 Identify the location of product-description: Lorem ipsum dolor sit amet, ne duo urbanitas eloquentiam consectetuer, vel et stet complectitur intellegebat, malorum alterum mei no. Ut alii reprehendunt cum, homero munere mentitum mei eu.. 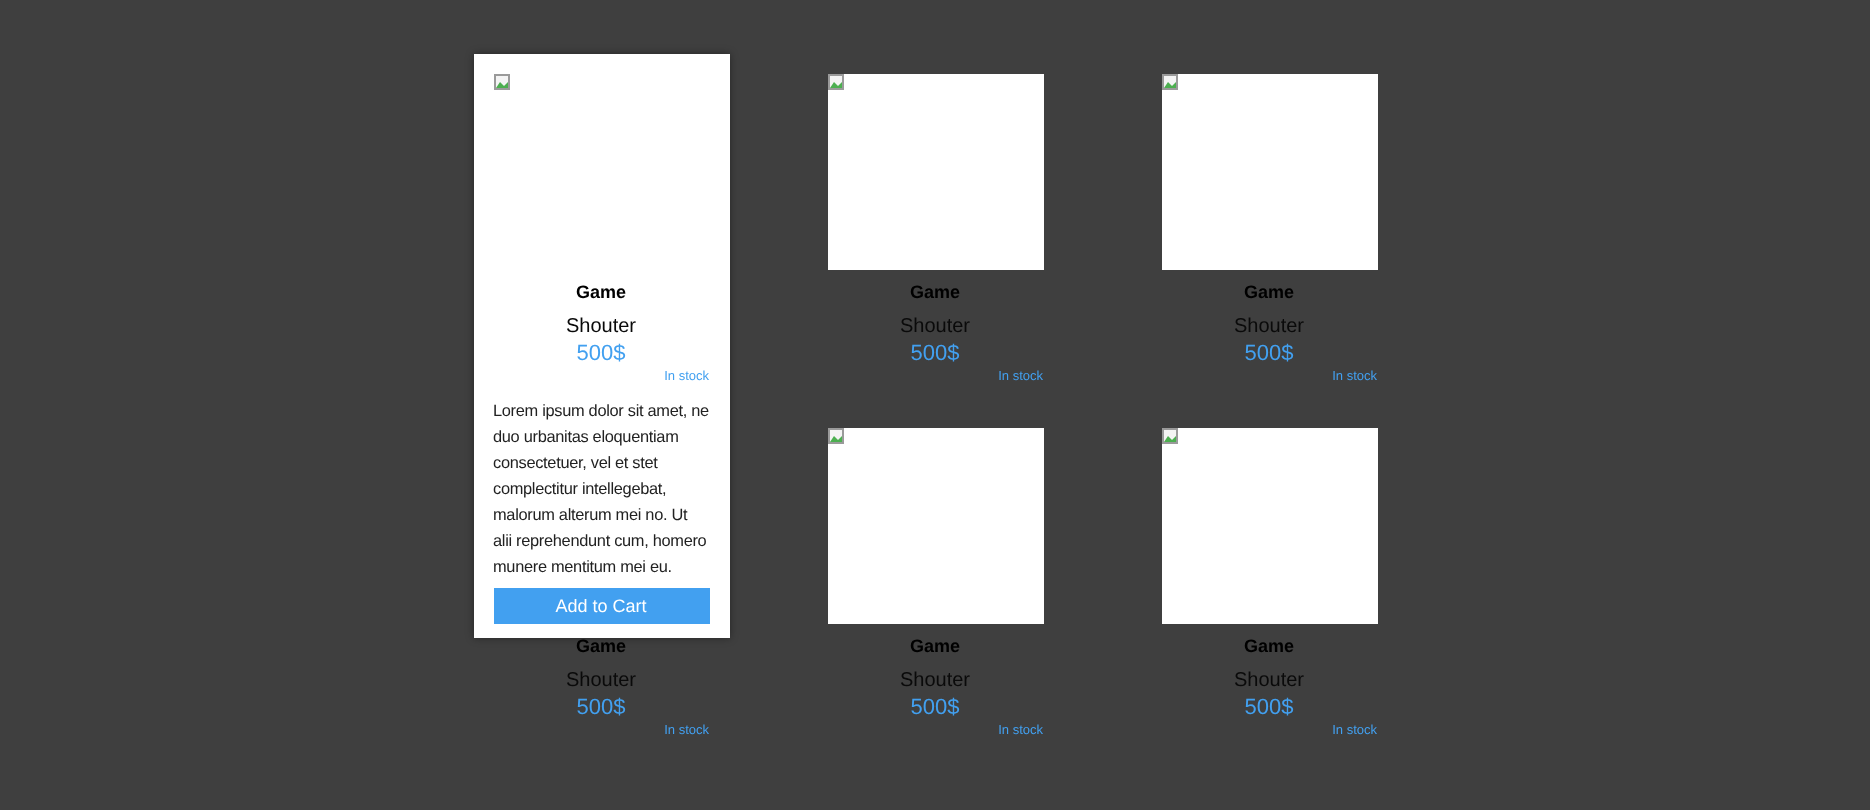
(601, 490).